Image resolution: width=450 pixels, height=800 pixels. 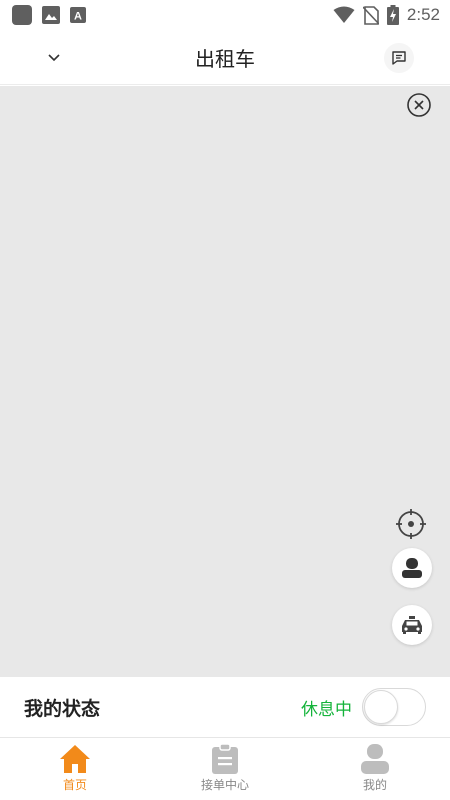 What do you see at coordinates (74, 785) in the screenshot?
I see `tab-home-label: 首页` at bounding box center [74, 785].